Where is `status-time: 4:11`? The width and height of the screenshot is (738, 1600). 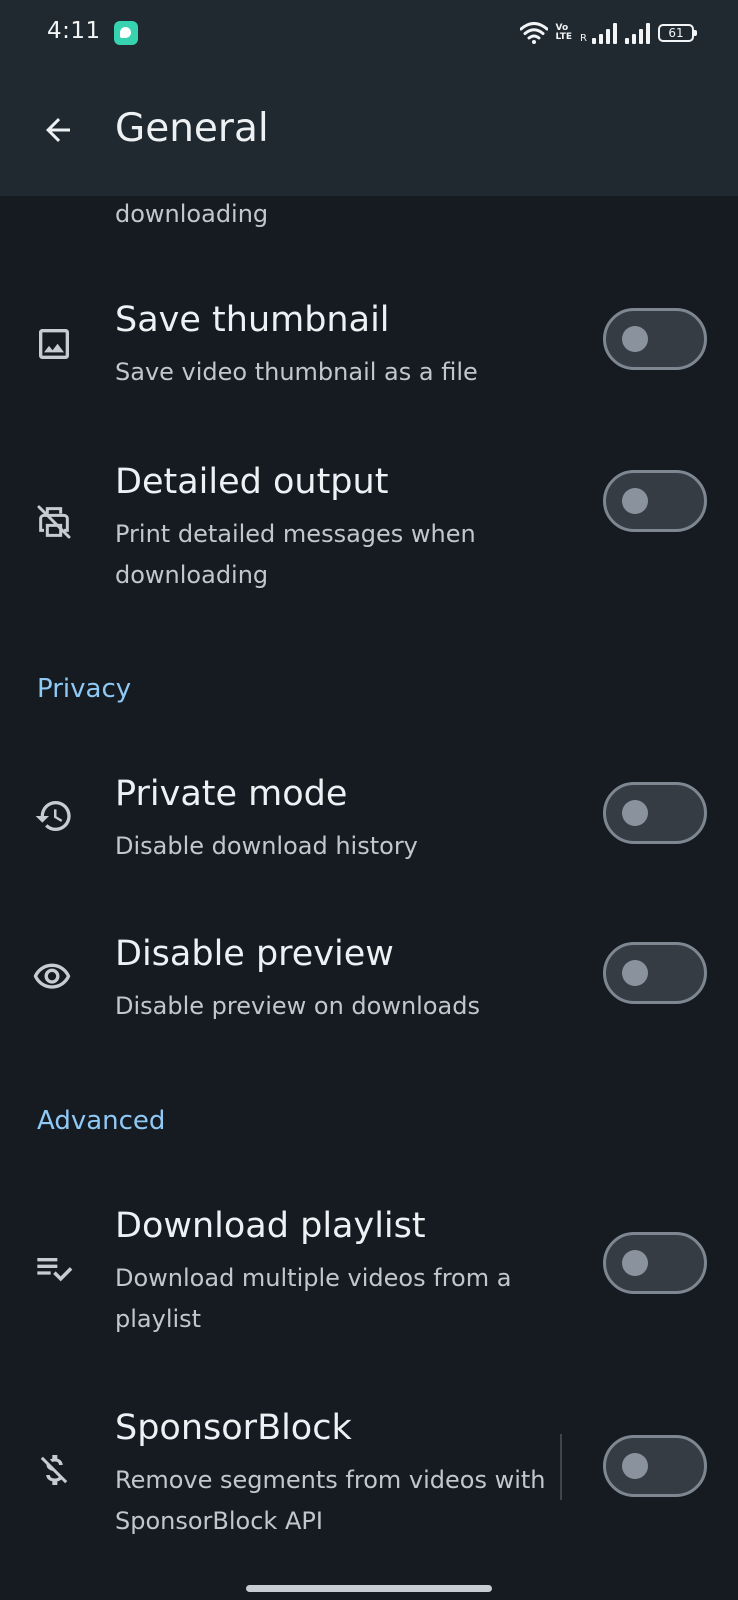 status-time: 4:11 is located at coordinates (74, 31).